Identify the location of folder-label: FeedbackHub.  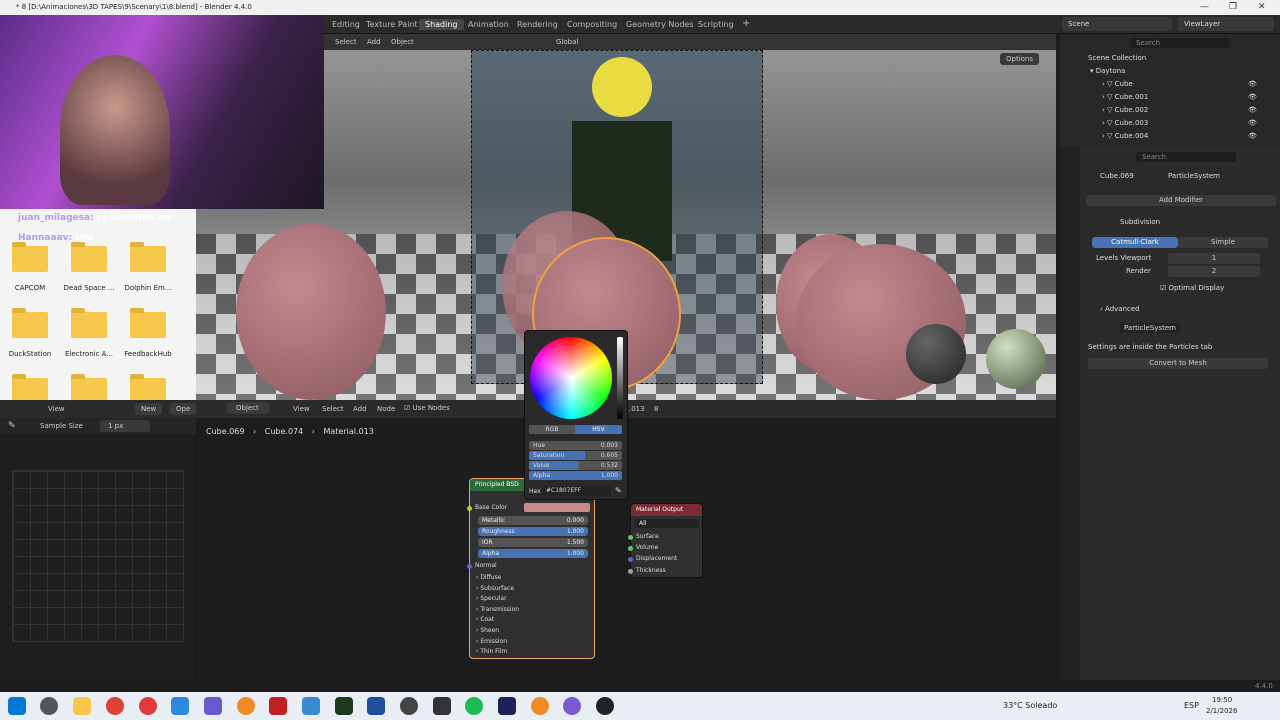
(148, 354).